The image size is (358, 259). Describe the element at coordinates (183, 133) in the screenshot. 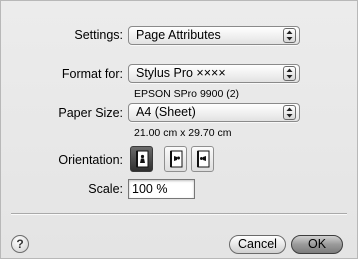

I see `paper-dimensions: 21.00 cm x 29.70 cm` at that location.